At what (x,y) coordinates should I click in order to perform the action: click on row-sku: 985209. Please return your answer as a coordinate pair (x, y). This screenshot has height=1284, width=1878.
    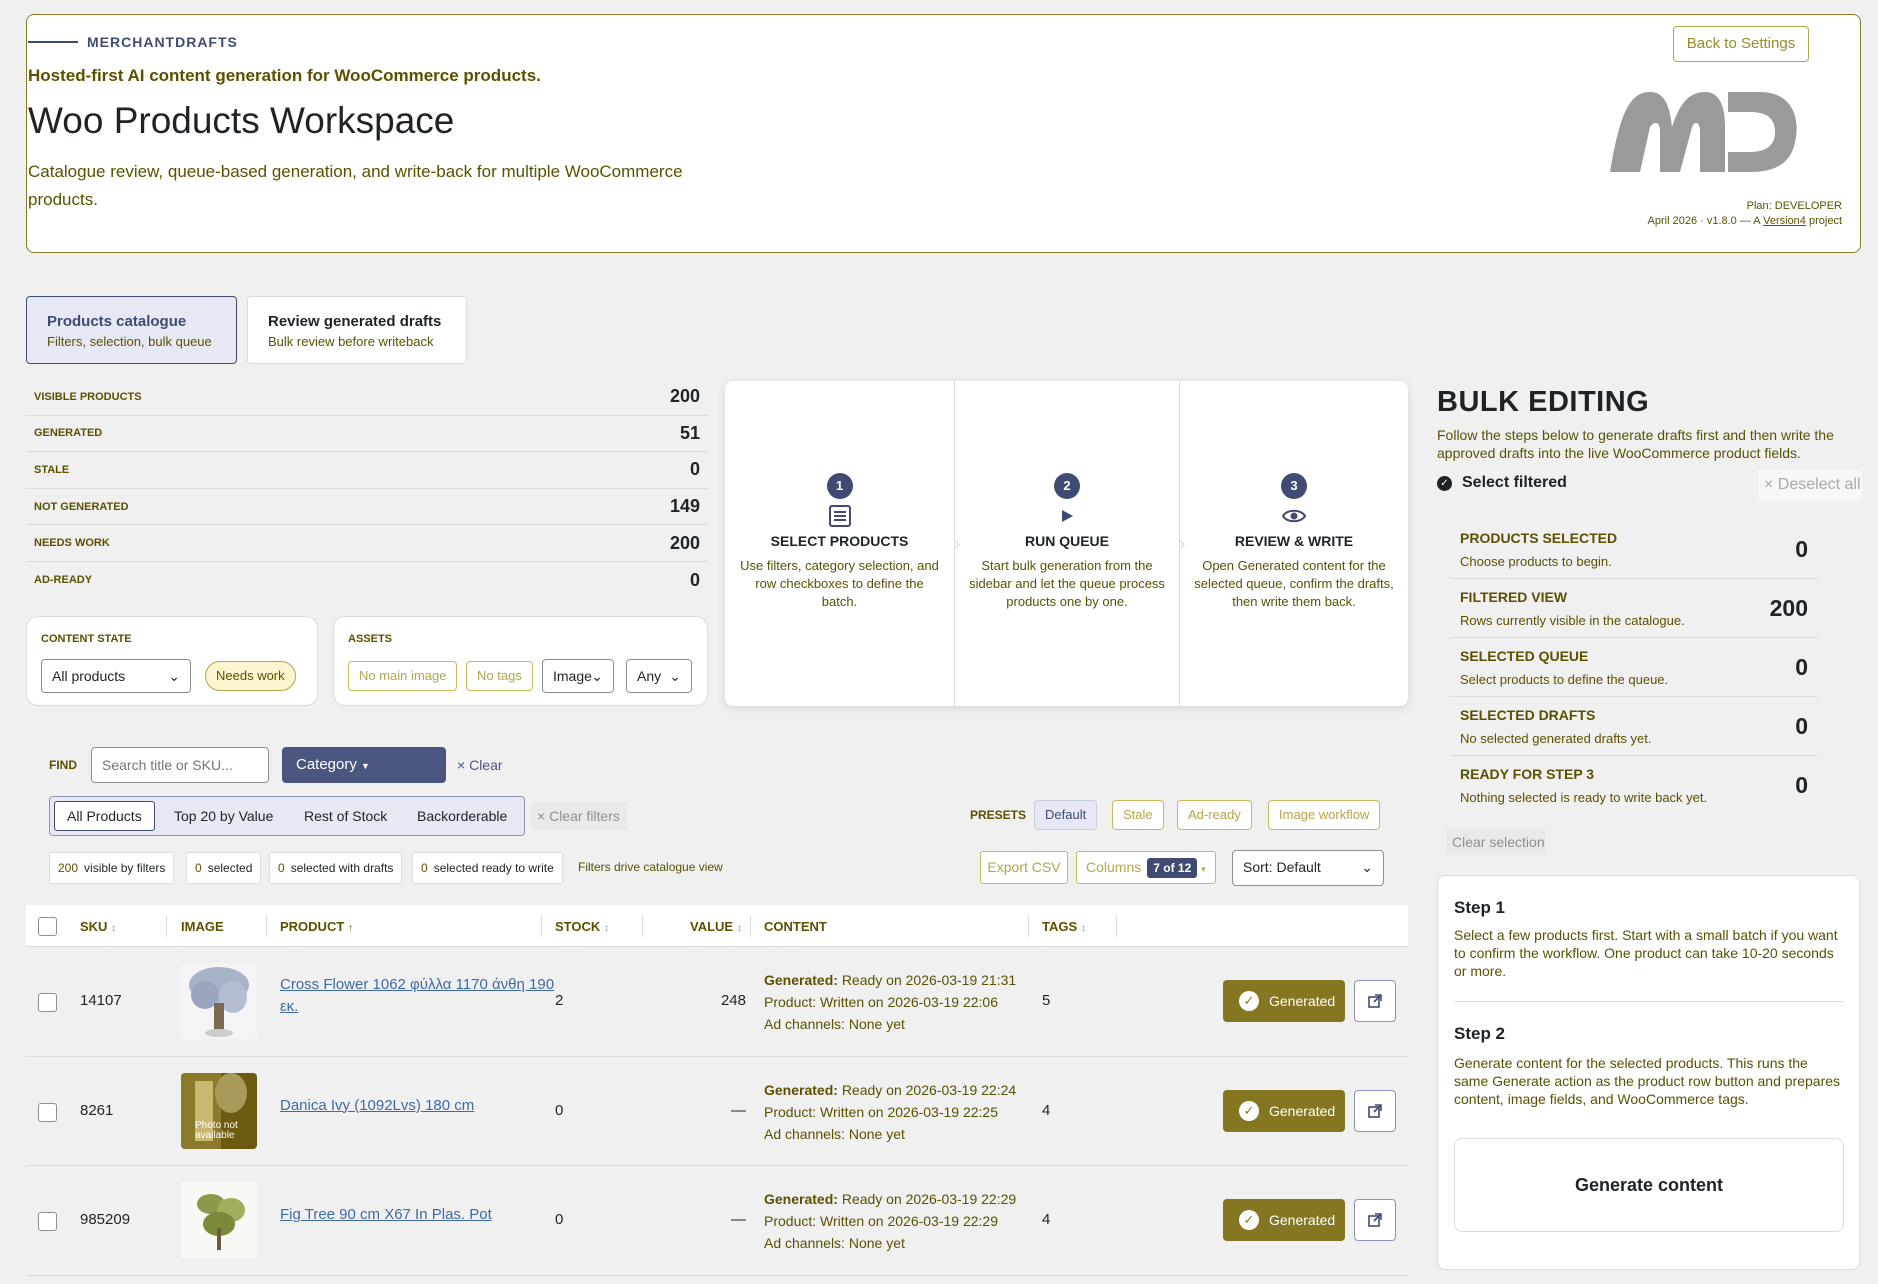
    Looking at the image, I should click on (105, 1219).